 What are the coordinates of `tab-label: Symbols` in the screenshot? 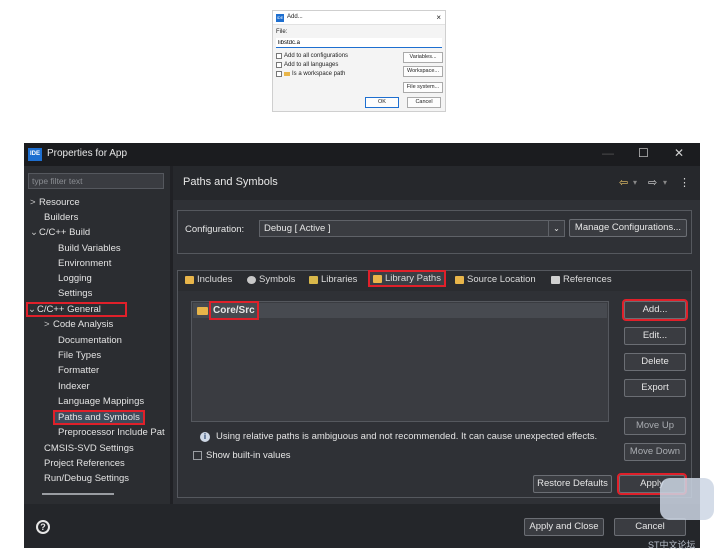 It's located at (277, 279).